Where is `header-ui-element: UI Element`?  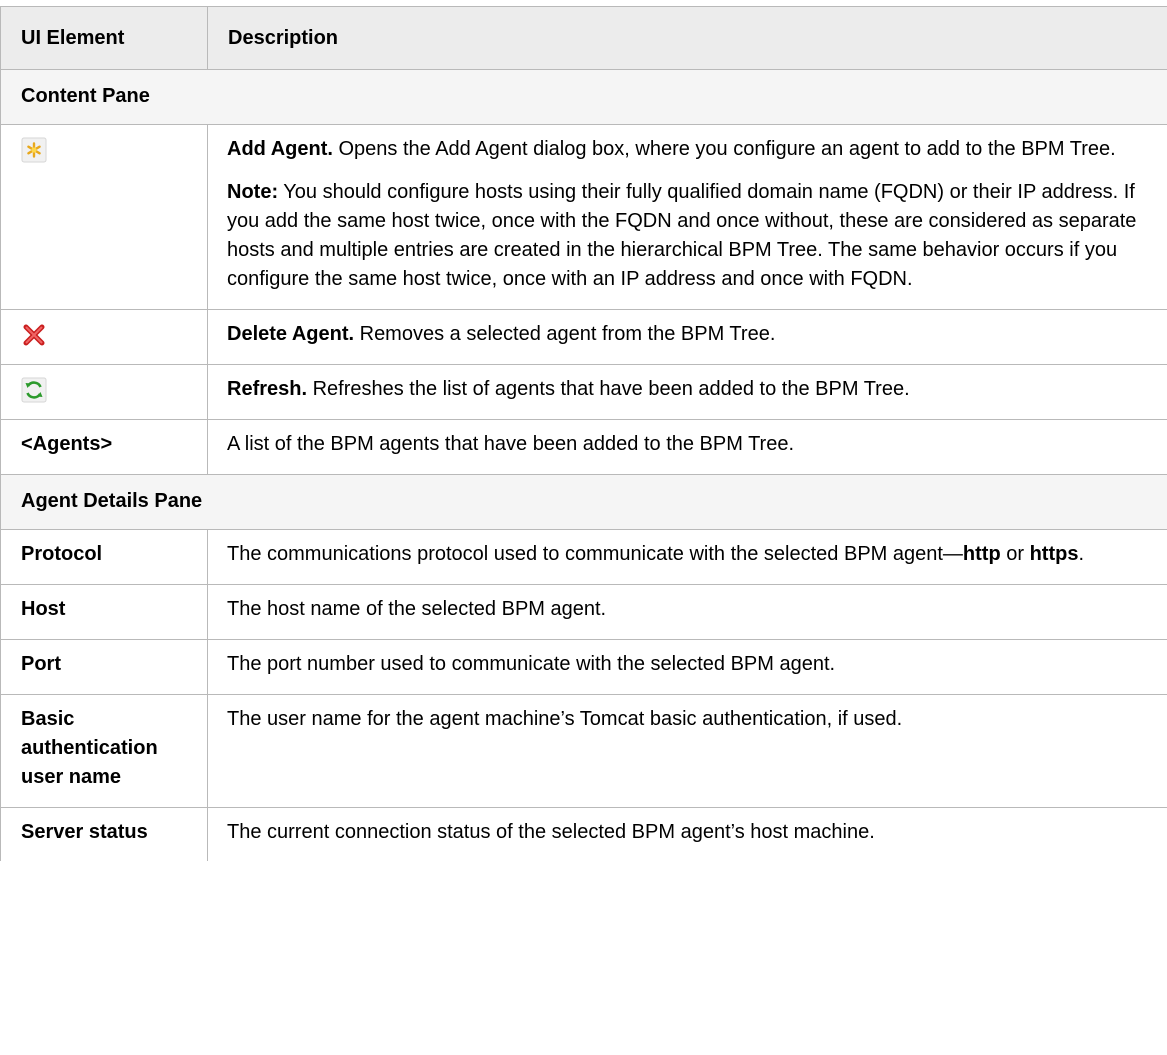 header-ui-element: UI Element is located at coordinates (104, 38).